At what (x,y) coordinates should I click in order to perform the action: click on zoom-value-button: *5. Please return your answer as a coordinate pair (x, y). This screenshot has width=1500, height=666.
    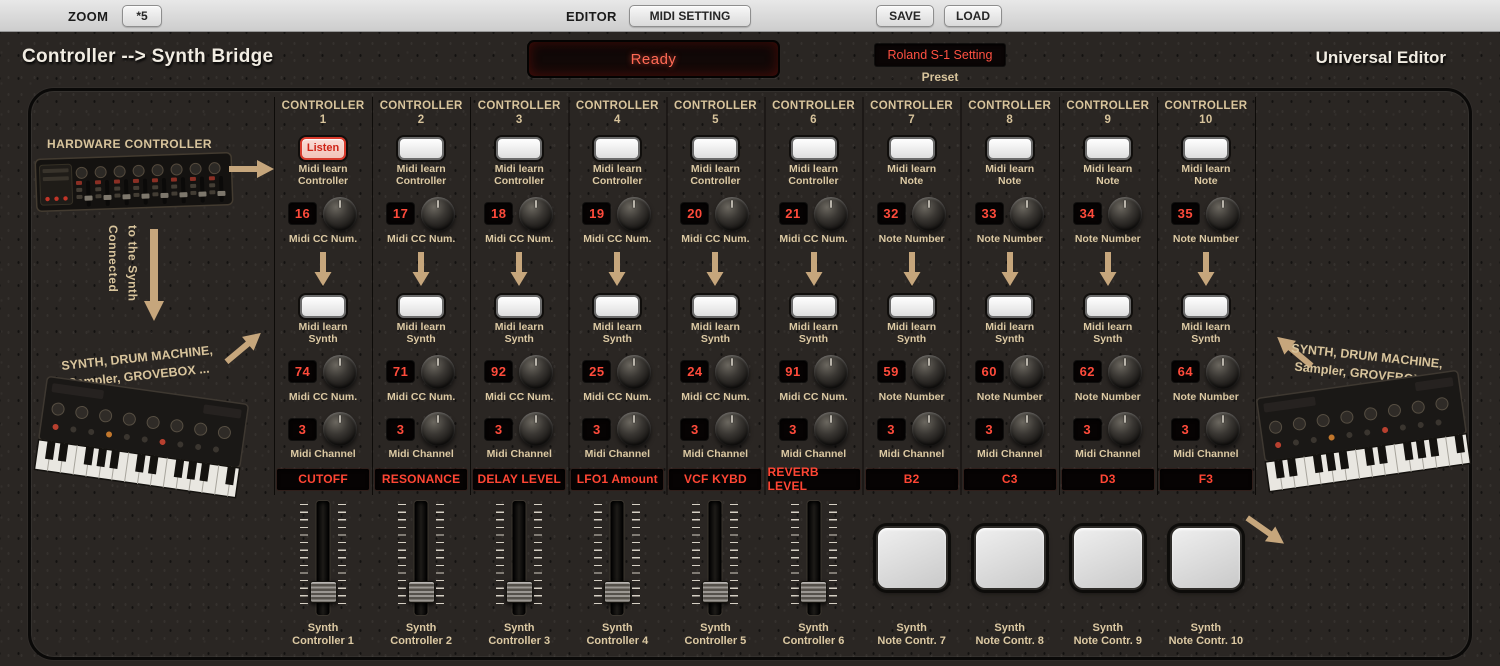
    Looking at the image, I should click on (142, 16).